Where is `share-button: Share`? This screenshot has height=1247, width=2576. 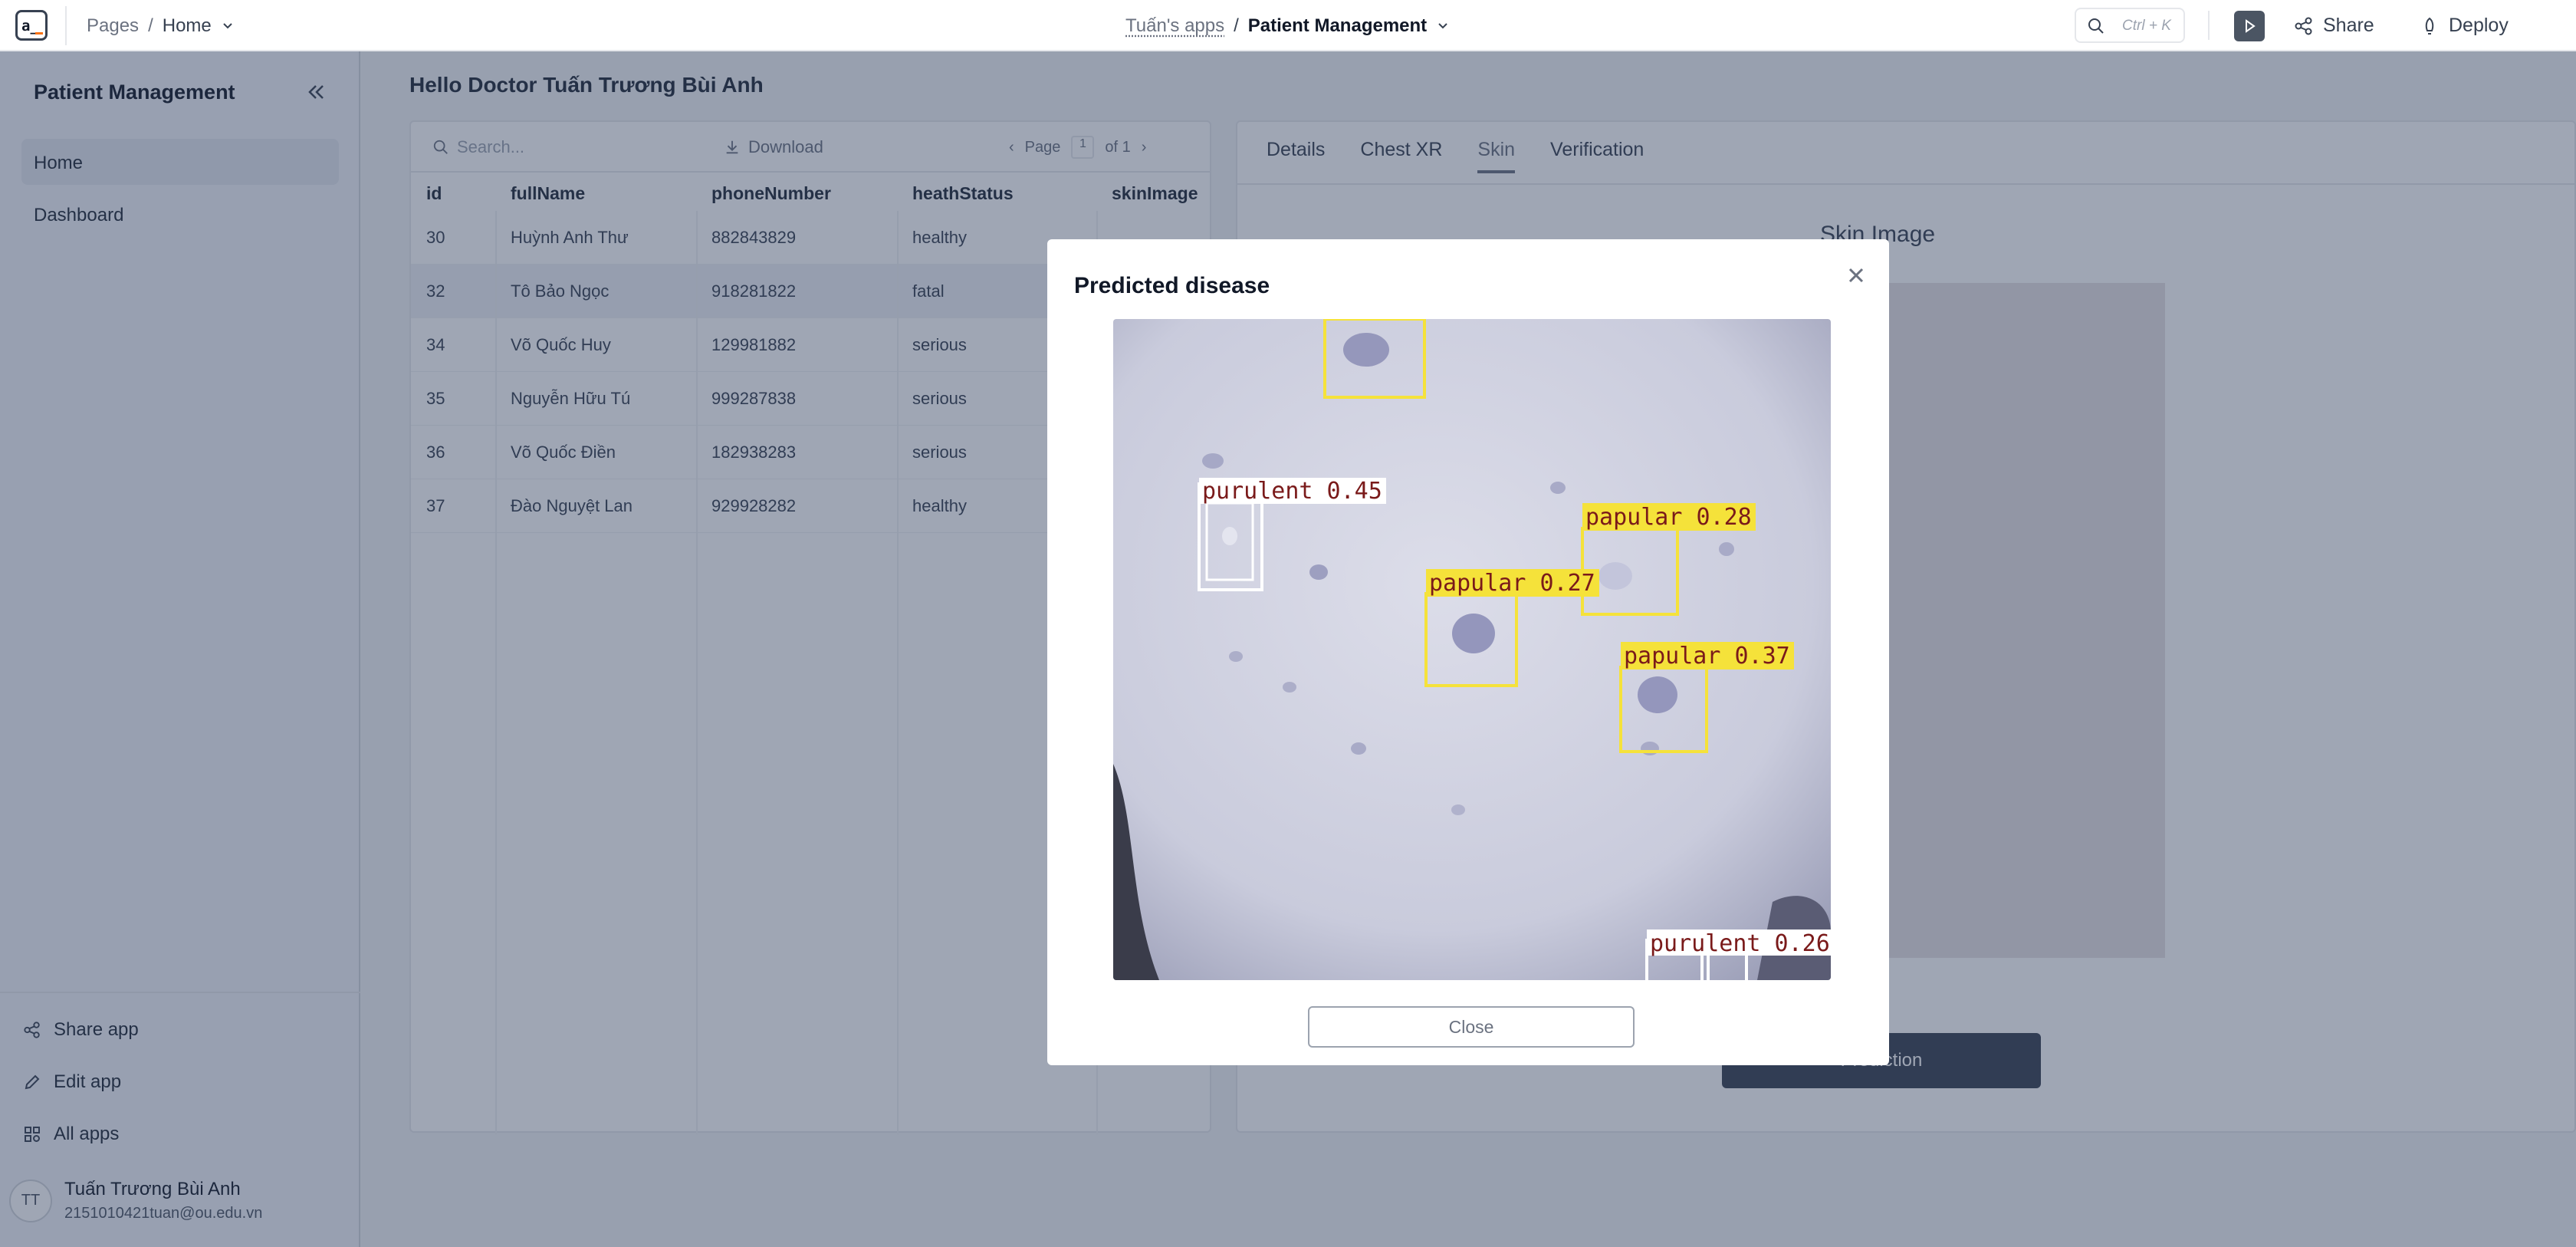 share-button: Share is located at coordinates (2334, 26).